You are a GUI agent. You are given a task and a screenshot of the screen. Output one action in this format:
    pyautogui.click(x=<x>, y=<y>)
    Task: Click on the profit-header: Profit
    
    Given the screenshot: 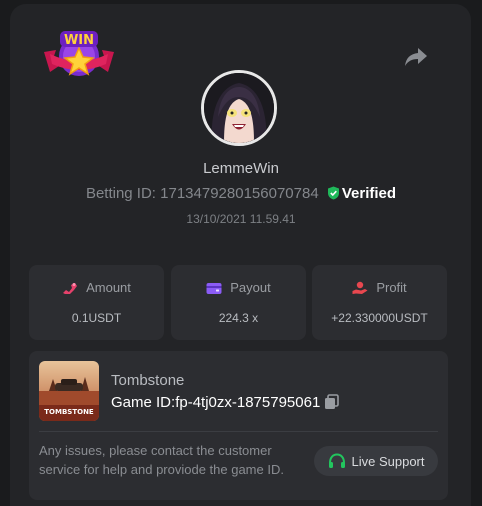 What is the action you would take?
    pyautogui.click(x=379, y=287)
    